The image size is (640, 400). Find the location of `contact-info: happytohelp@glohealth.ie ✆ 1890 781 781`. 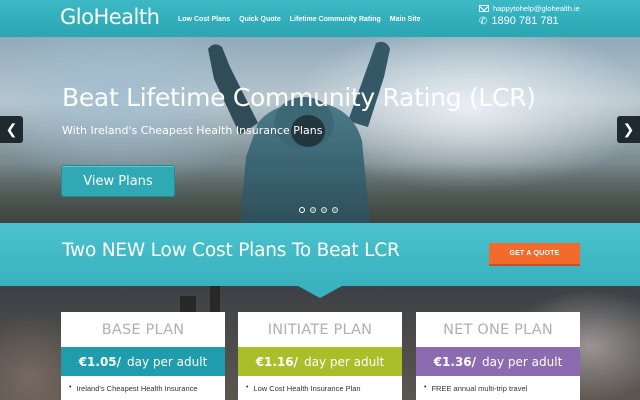

contact-info: happytohelp@glohealth.ie ✆ 1890 781 781 is located at coordinates (529, 15).